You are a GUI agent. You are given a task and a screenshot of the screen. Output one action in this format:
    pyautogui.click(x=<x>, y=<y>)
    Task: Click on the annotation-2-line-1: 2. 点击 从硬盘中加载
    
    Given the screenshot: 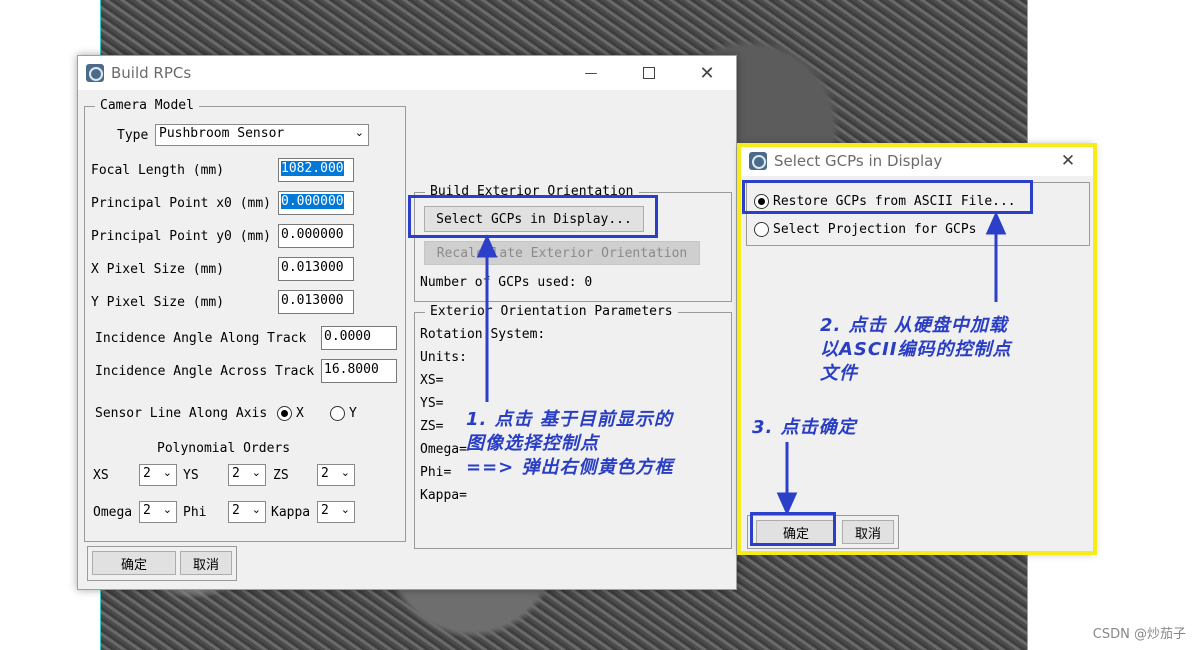 What is the action you would take?
    pyautogui.click(x=914, y=325)
    